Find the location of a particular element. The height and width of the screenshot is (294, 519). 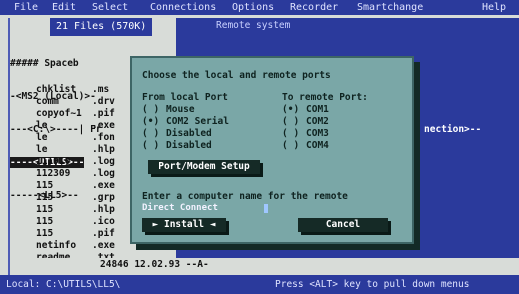

option-label: COM2 is located at coordinates (317, 121).